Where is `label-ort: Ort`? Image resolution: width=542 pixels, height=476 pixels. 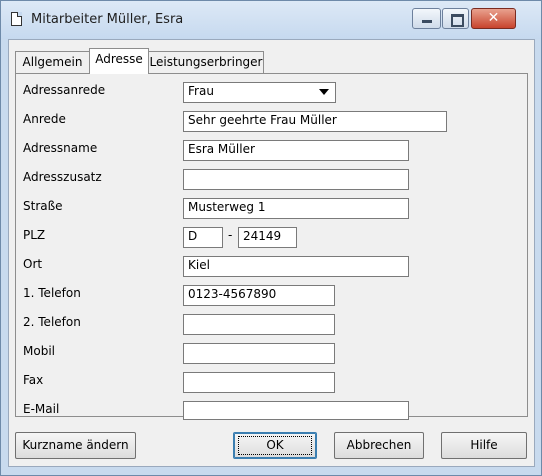 label-ort: Ort is located at coordinates (33, 264).